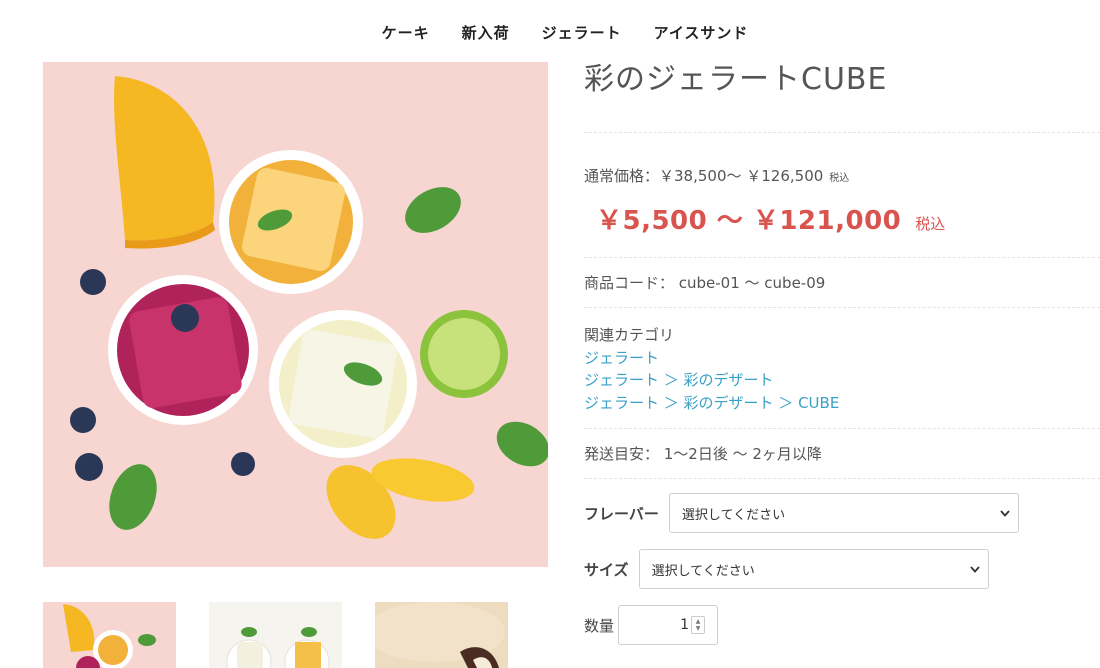  I want to click on size-select-value: 選択してください, so click(703, 571).